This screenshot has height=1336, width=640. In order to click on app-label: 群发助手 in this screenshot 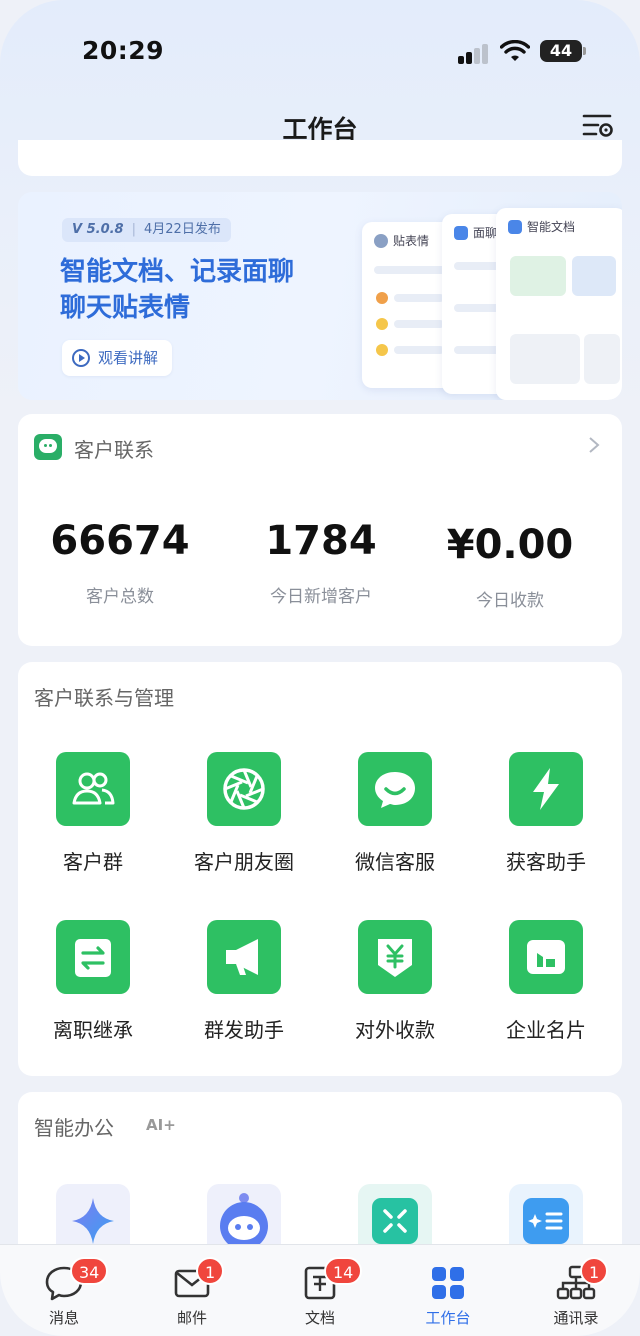, I will do `click(244, 1030)`.